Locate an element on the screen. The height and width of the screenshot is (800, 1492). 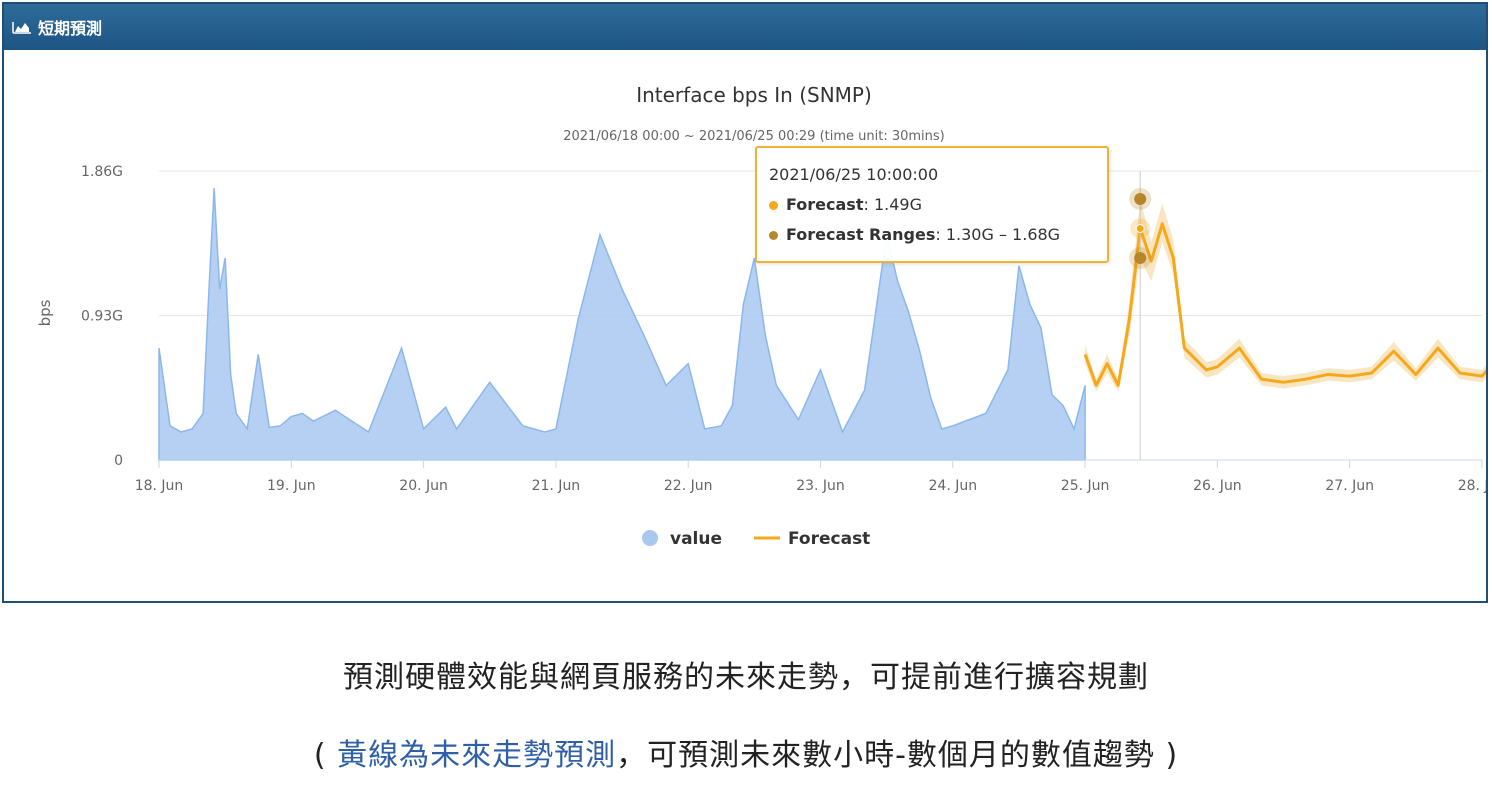
chart-title: Interface bps In (SNMP) is located at coordinates (754, 95).